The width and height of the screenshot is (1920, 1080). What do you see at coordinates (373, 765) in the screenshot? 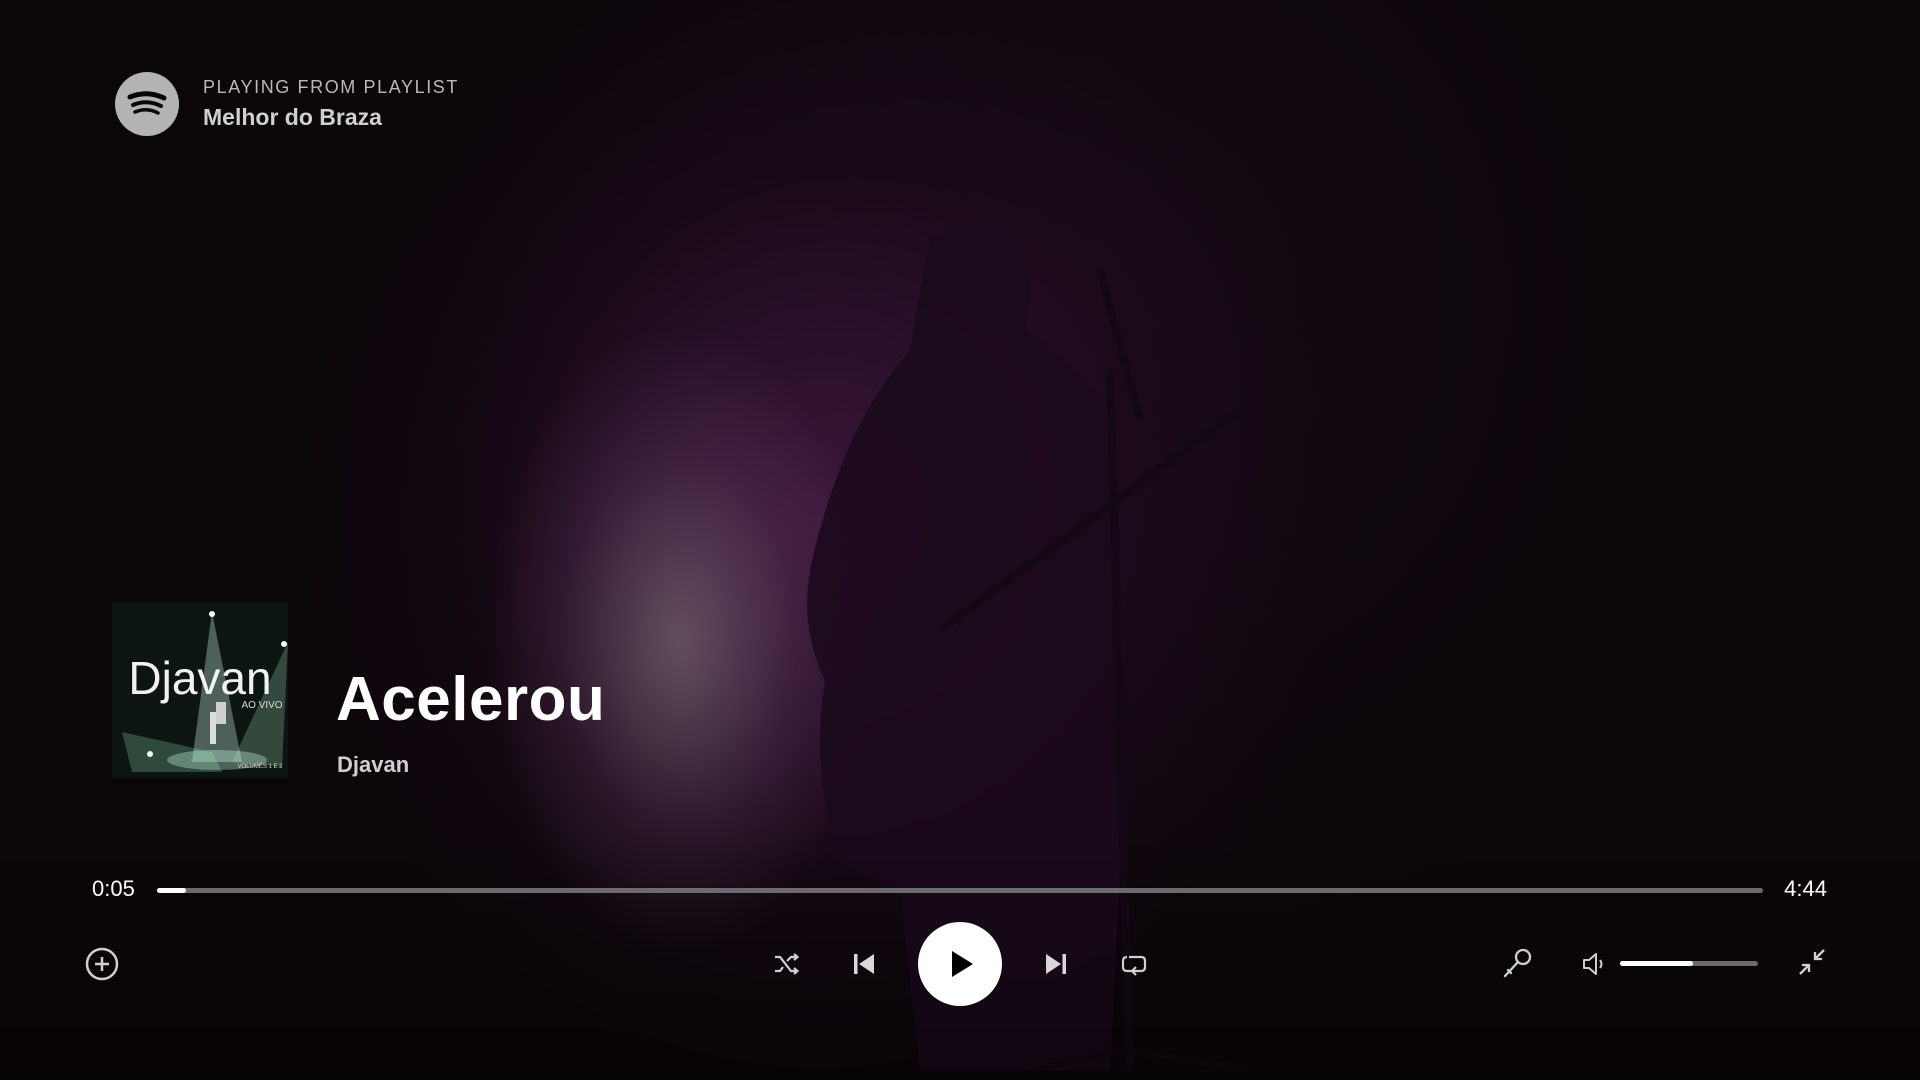
I see `track-artist: Djavan` at bounding box center [373, 765].